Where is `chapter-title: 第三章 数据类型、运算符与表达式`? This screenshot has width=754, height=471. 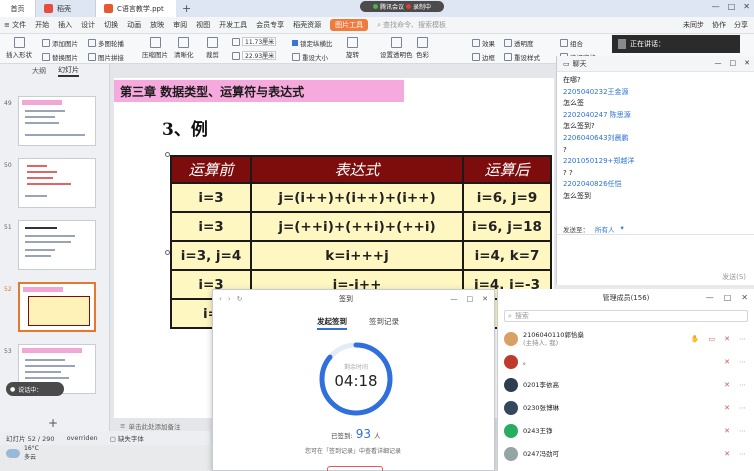
chapter-title: 第三章 数据类型、运算符与表达式 is located at coordinates (259, 91).